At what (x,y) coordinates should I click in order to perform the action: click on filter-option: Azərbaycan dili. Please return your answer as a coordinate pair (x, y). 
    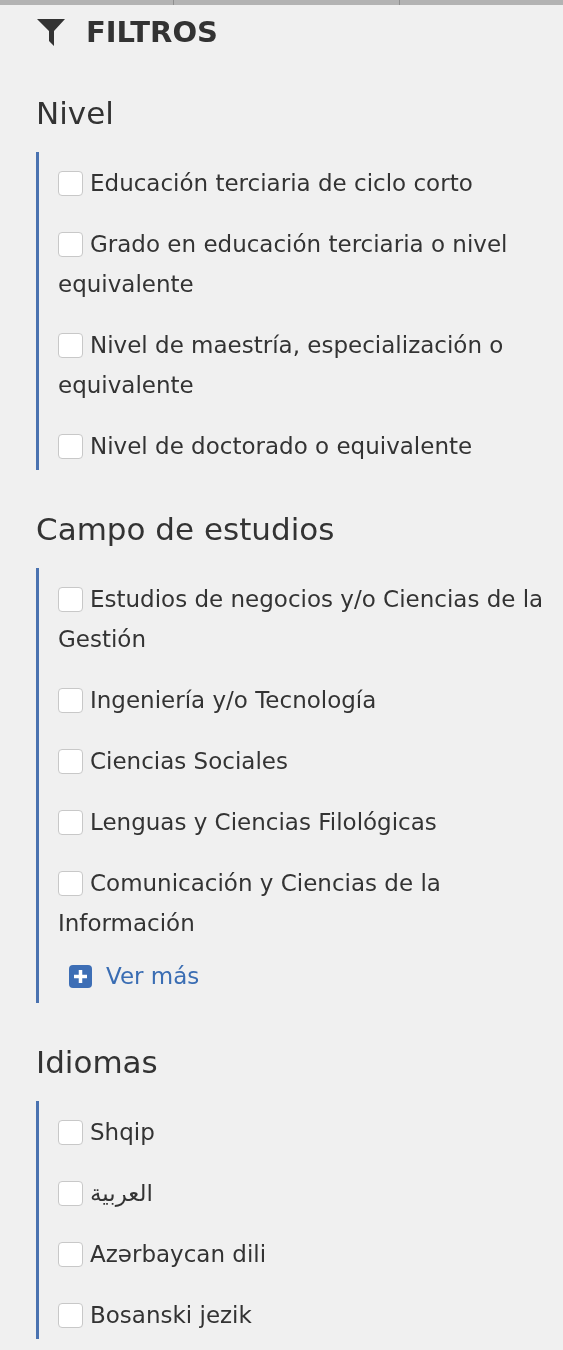
    Looking at the image, I should click on (305, 1254).